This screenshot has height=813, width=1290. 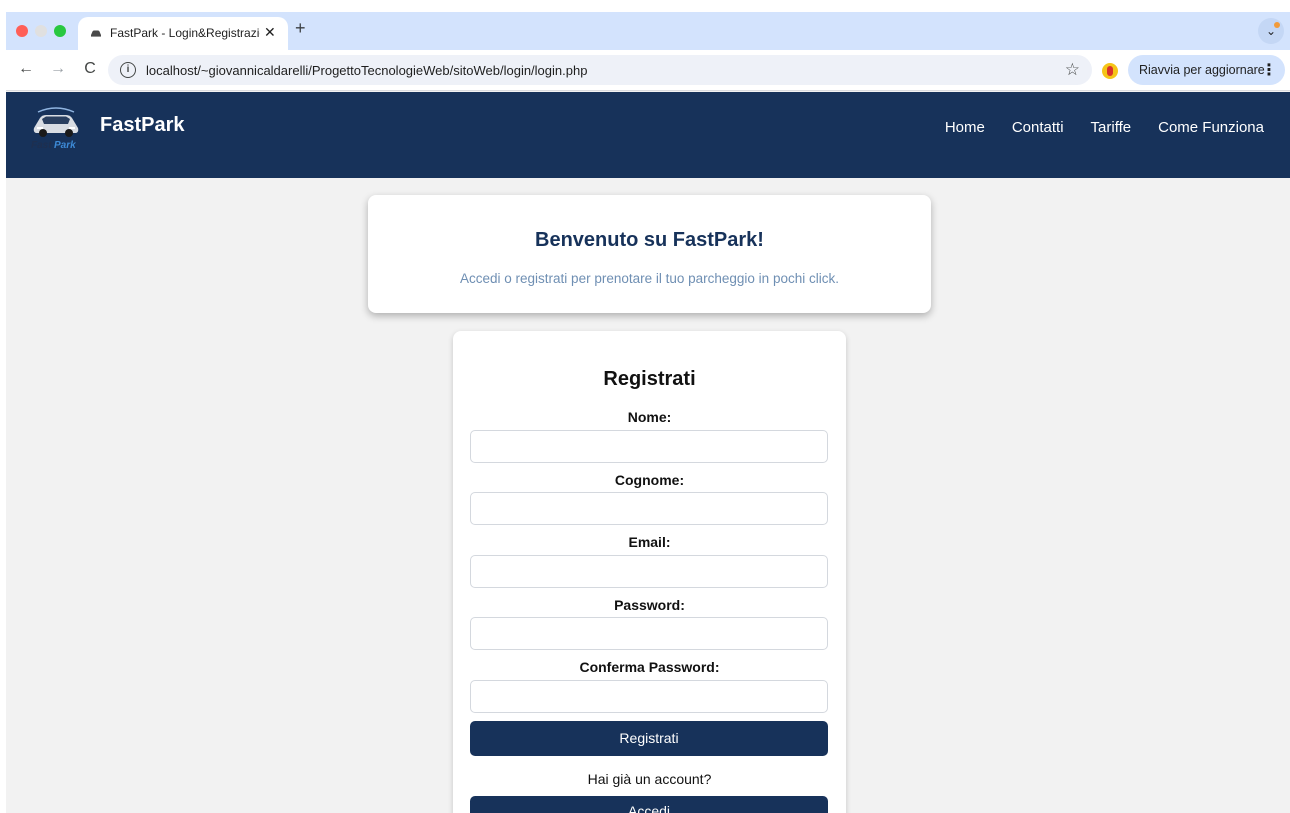 I want to click on restart-to-update-button: Riavvia per aggiornare ⋮, so click(x=1206, y=70).